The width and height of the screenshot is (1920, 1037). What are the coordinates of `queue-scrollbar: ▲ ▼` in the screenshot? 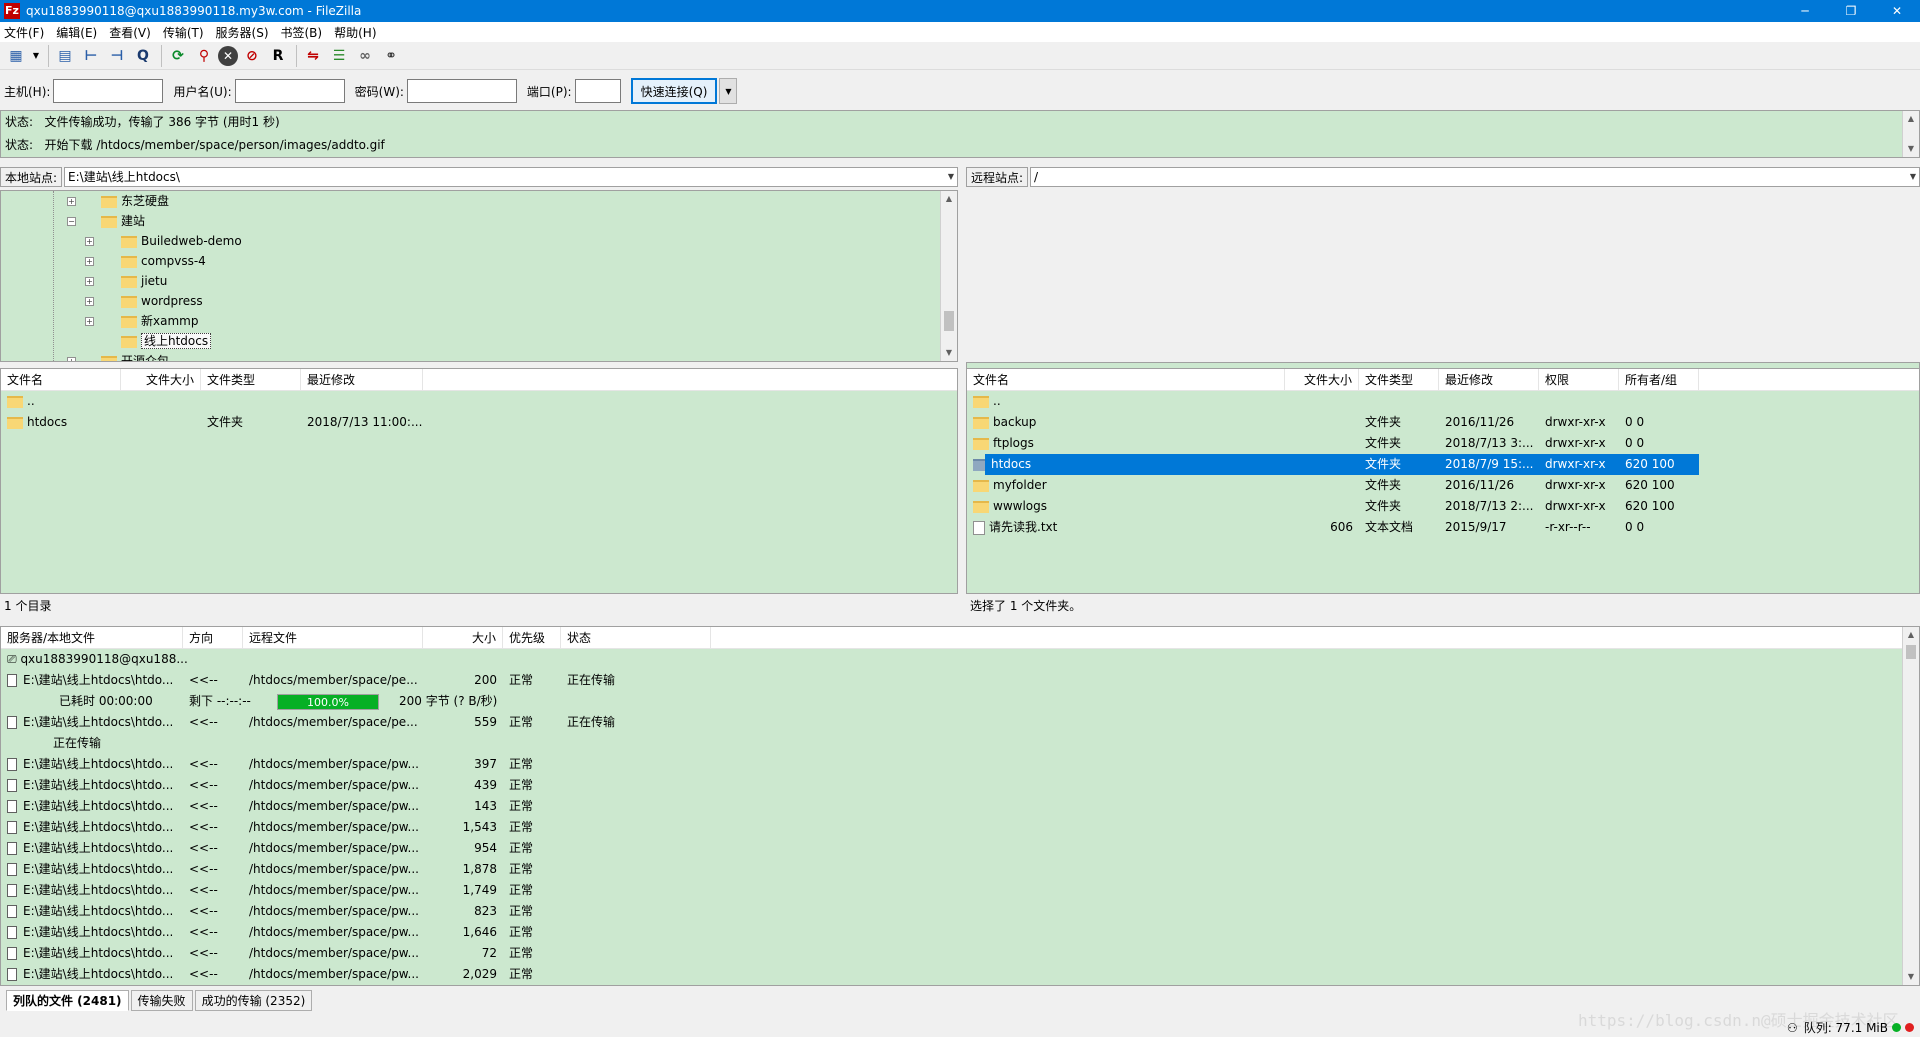 It's located at (1910, 806).